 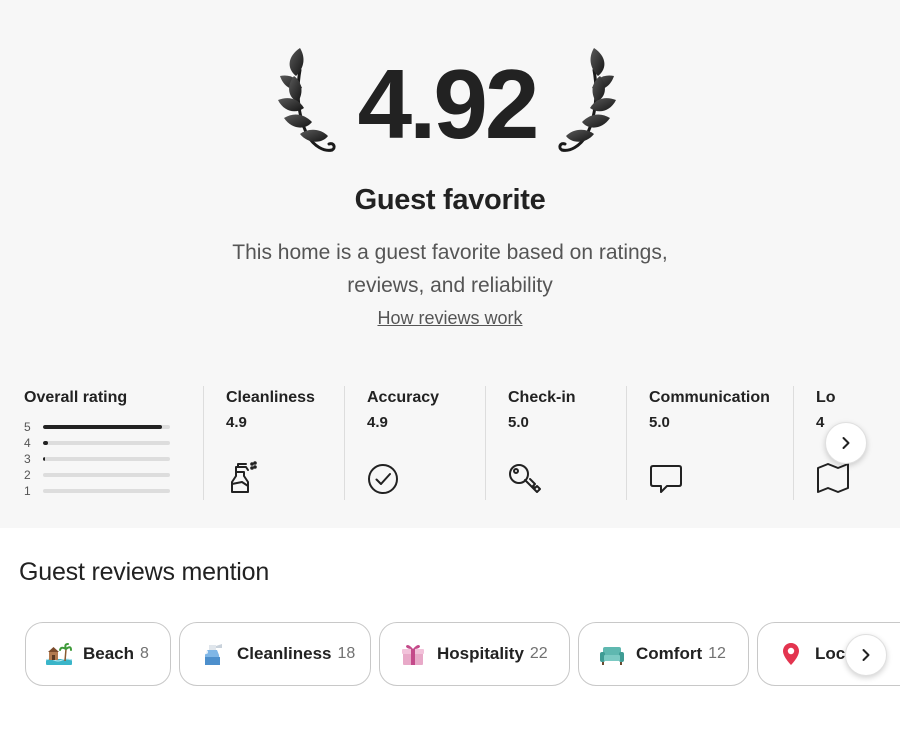 What do you see at coordinates (414, 443) in the screenshot?
I see `category-accuracy: Accuracy 4.9` at bounding box center [414, 443].